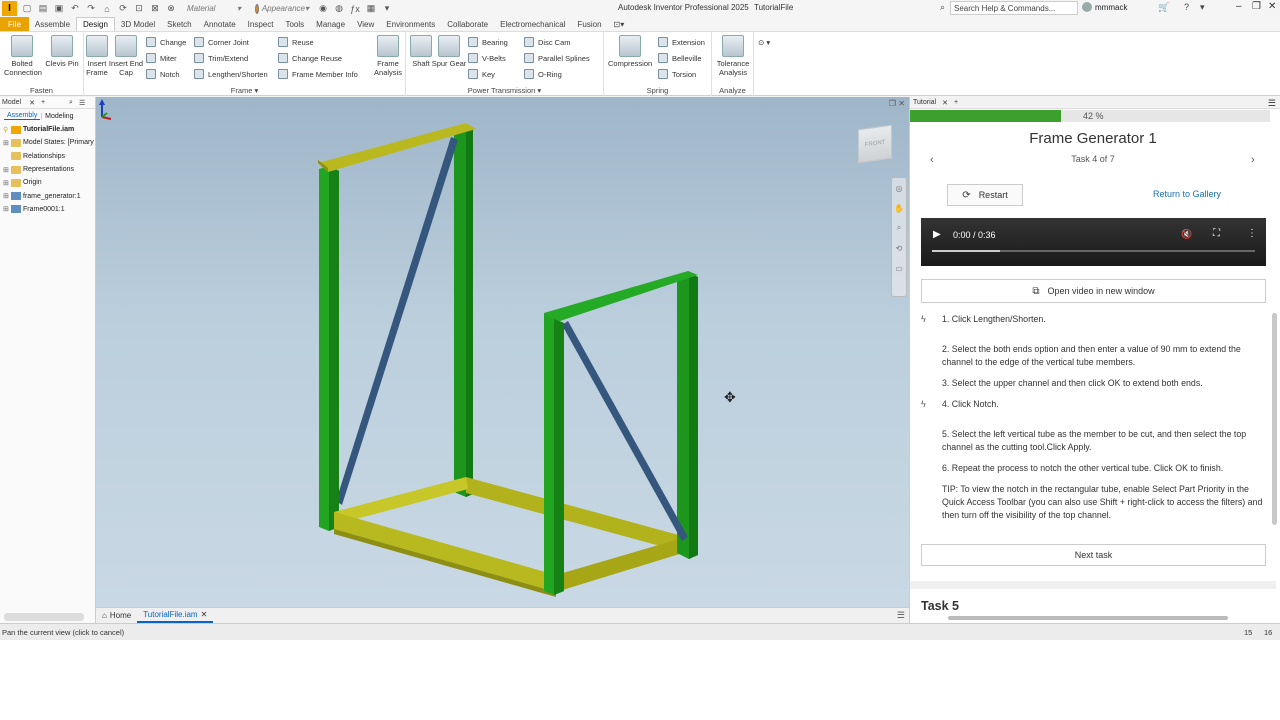 The height and width of the screenshot is (720, 1280). What do you see at coordinates (166, 42) in the screenshot?
I see `change-button: Change` at bounding box center [166, 42].